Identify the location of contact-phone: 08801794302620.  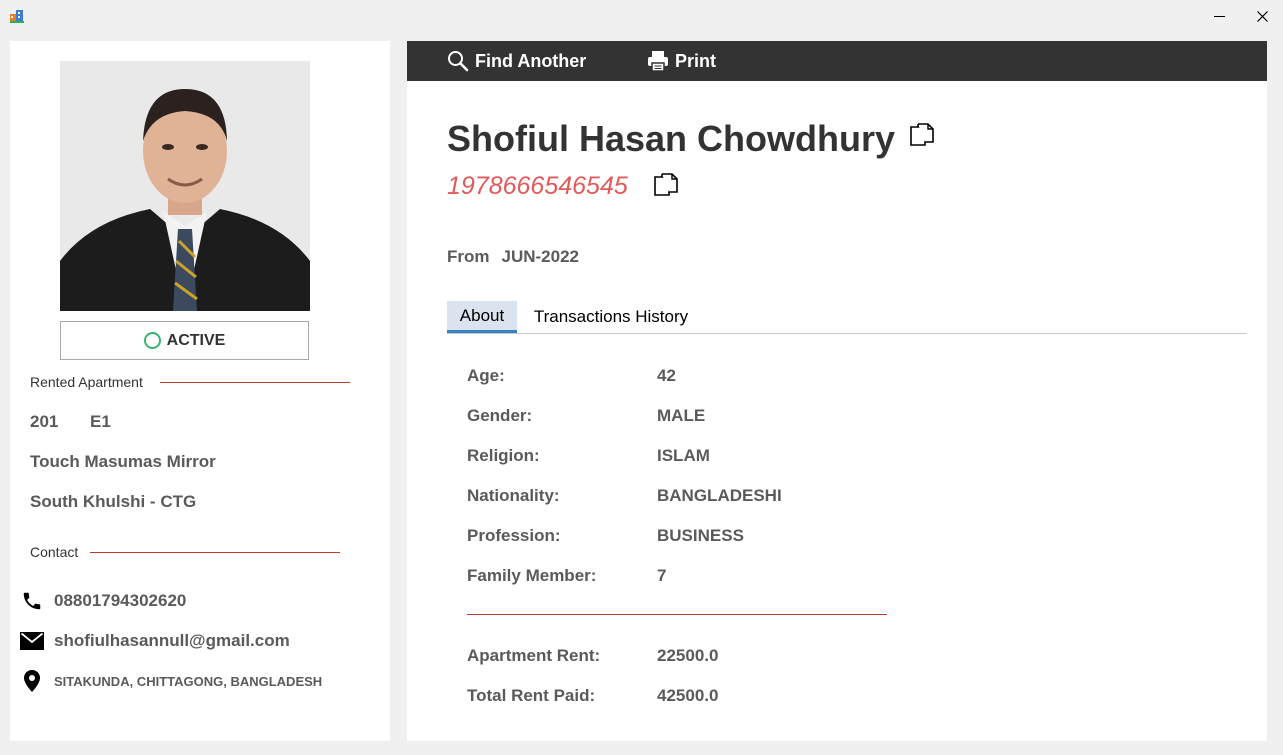
(103, 601).